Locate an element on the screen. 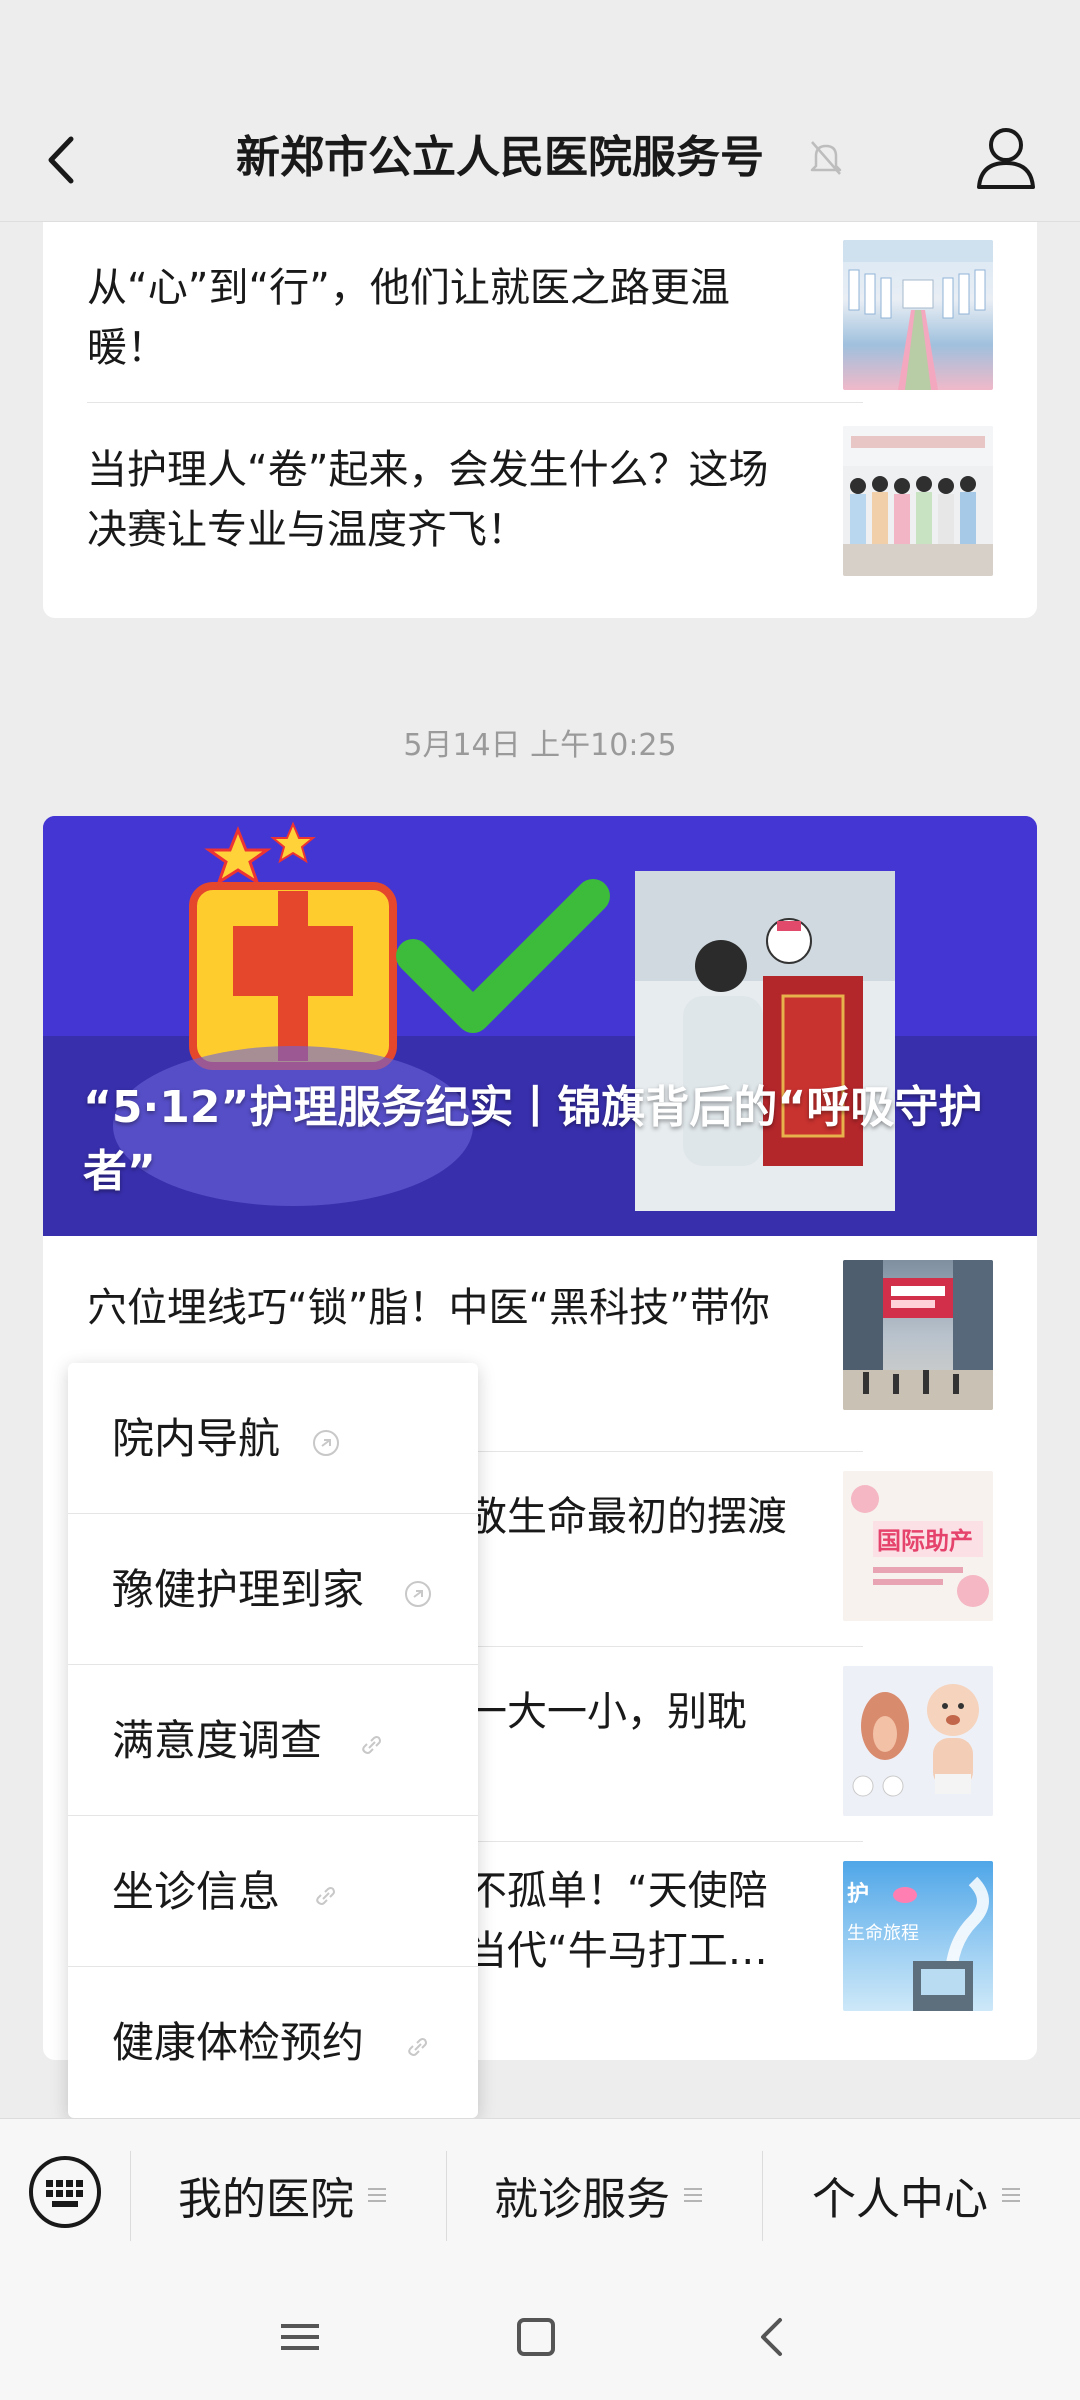 The width and height of the screenshot is (1080, 2400). article-title: 敬生命最初的摆渡 is located at coordinates (627, 1517).